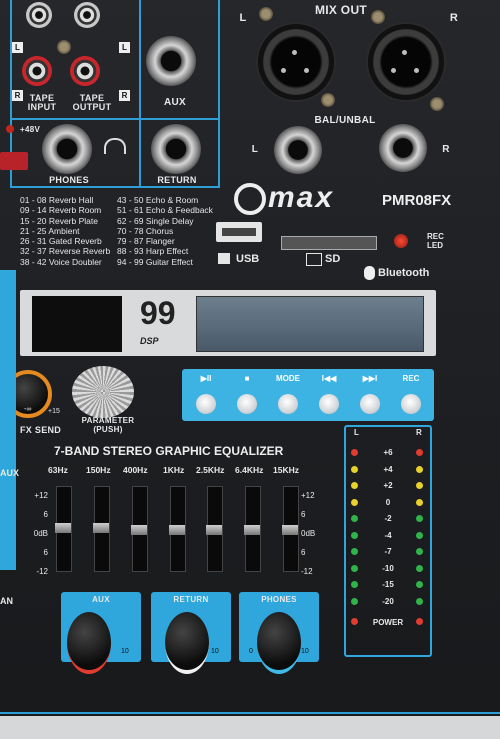  What do you see at coordinates (58, 470) in the screenshot?
I see `eq-band-label: 63Hz` at bounding box center [58, 470].